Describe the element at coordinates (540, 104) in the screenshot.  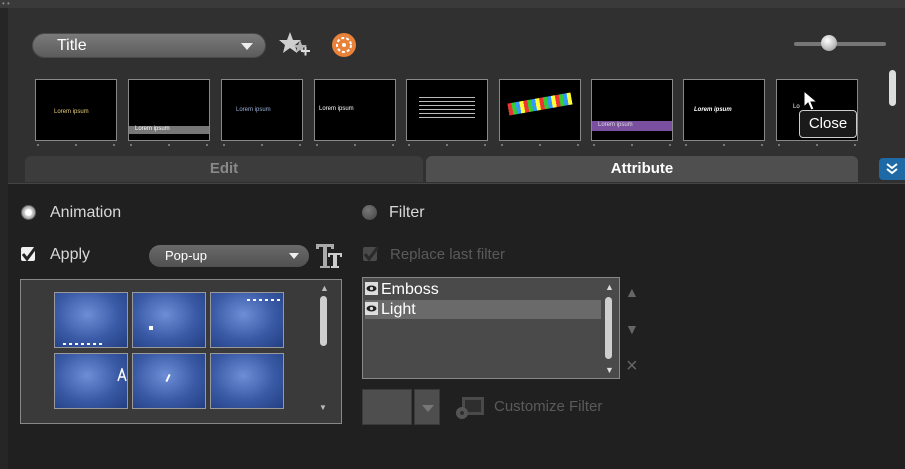
I see `colorful-text-graphic` at that location.